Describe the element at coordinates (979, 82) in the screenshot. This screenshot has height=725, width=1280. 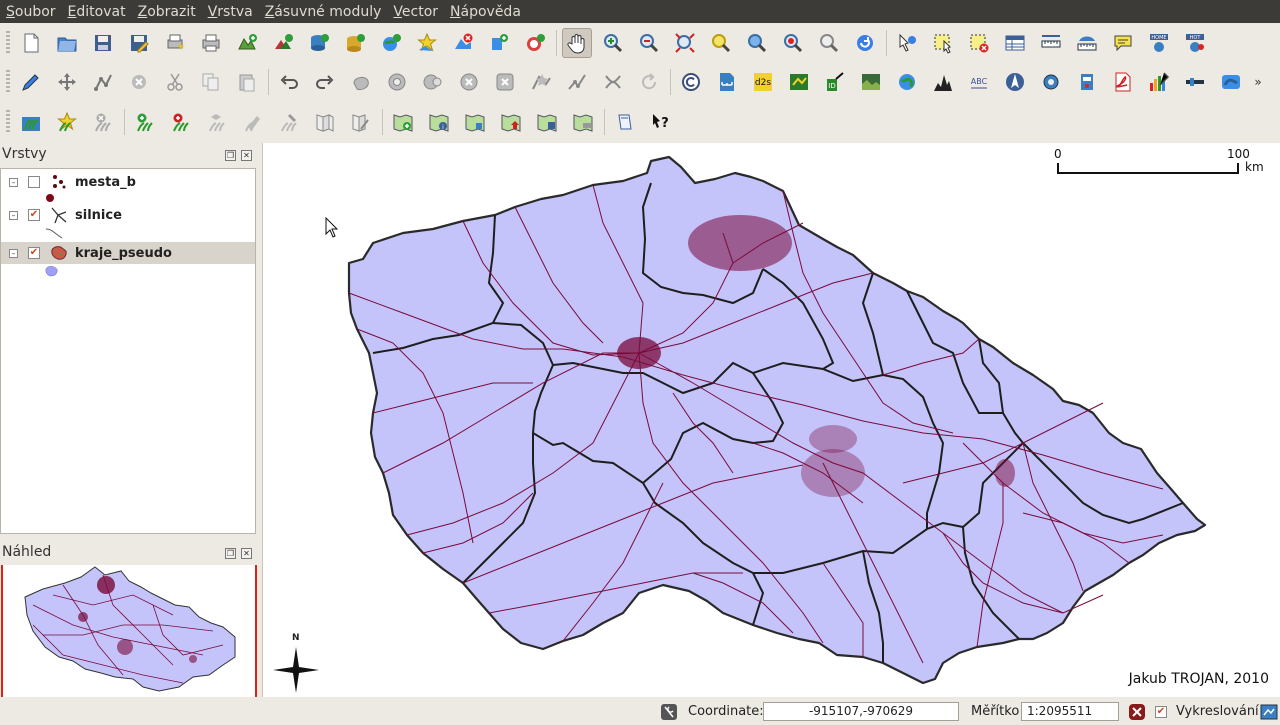
I see `spell-check-button: ABC` at that location.